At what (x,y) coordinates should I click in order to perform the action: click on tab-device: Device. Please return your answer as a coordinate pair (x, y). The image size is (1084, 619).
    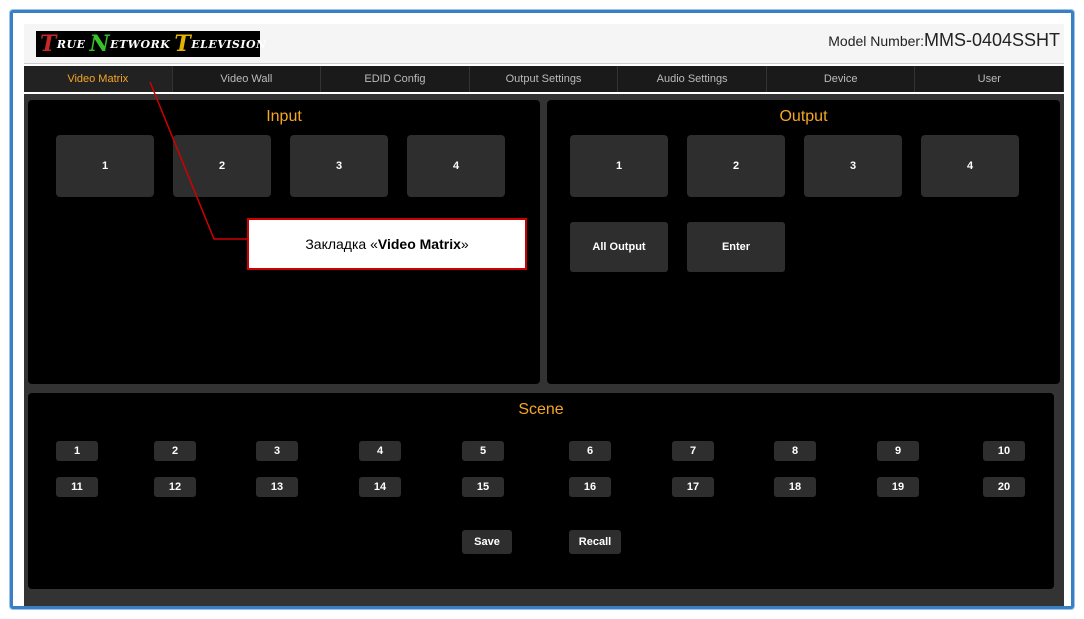
    Looking at the image, I should click on (841, 79).